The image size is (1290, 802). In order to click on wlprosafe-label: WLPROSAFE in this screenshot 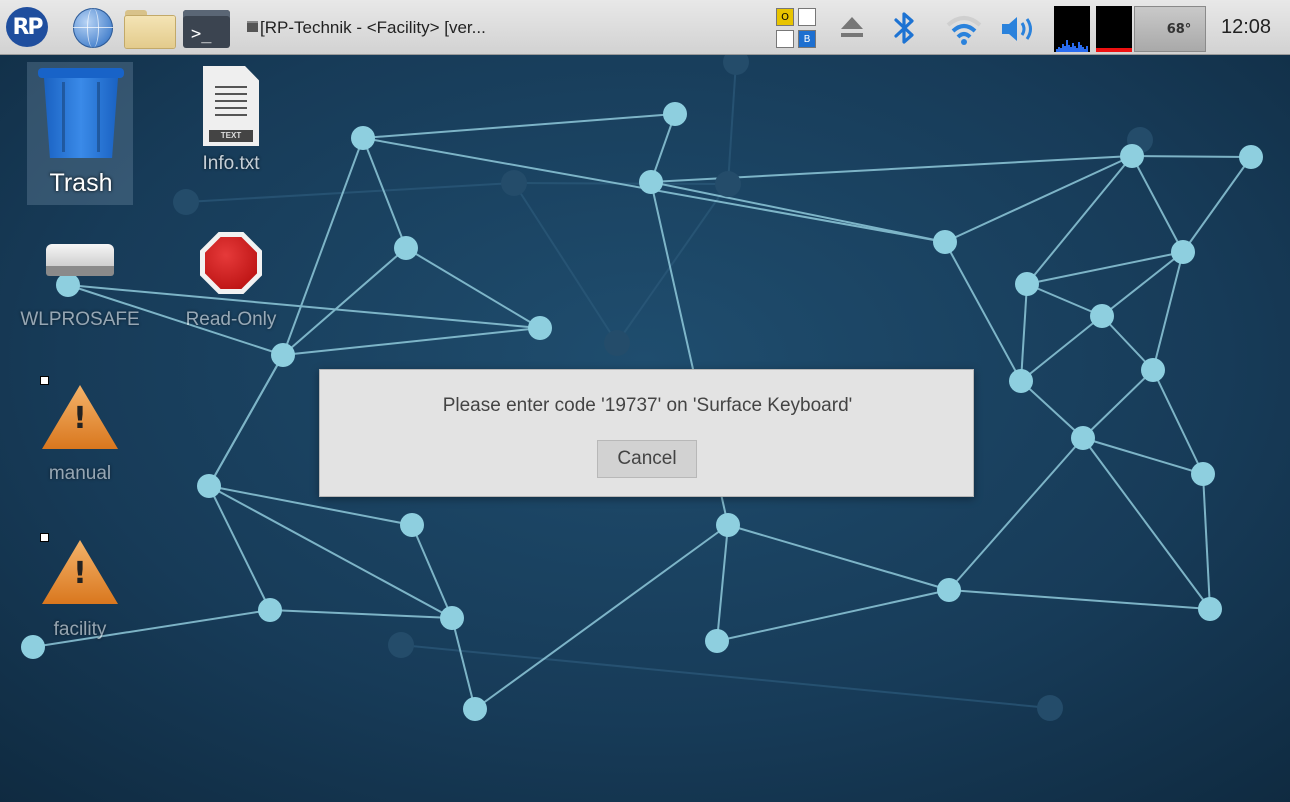, I will do `click(80, 319)`.